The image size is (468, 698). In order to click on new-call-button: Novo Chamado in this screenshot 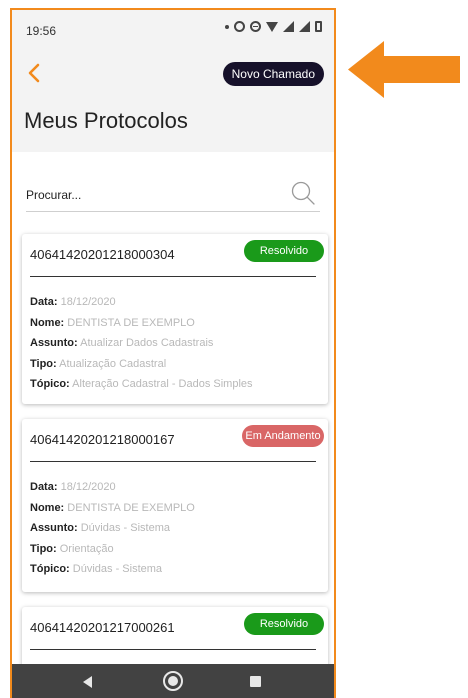, I will do `click(273, 74)`.